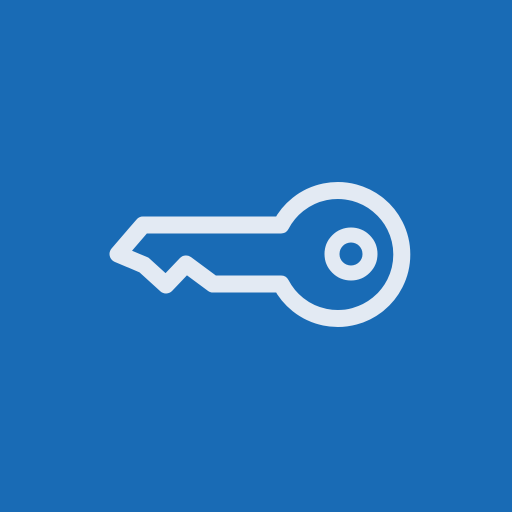  Describe the element at coordinates (351, 254) in the screenshot. I see `key-hole` at that location.